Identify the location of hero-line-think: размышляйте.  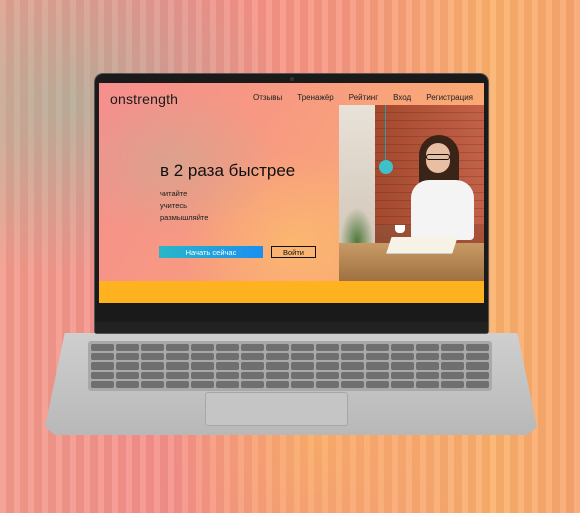
(184, 217).